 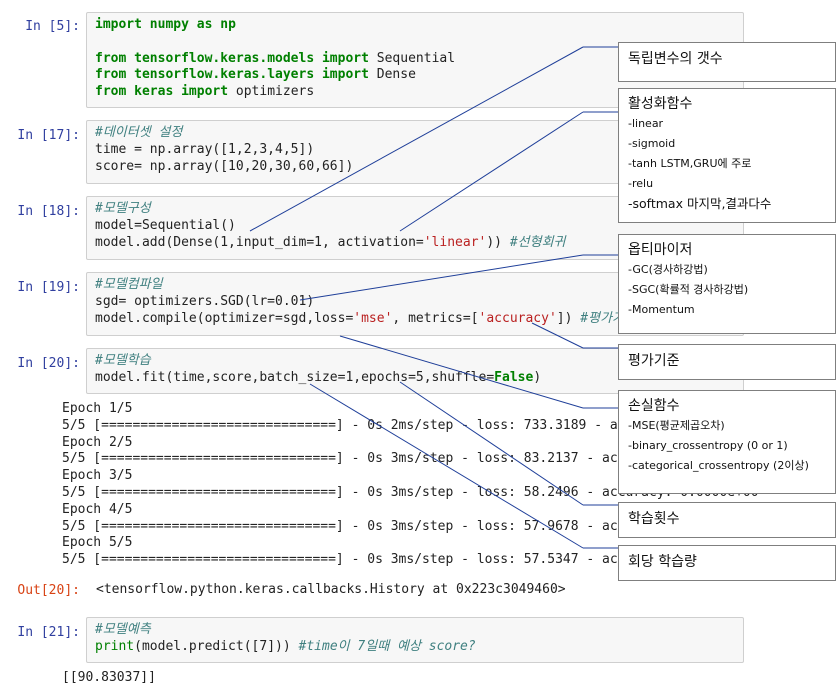 What do you see at coordinates (660, 250) in the screenshot?
I see `note-optimizer-title: 옵티마이저` at bounding box center [660, 250].